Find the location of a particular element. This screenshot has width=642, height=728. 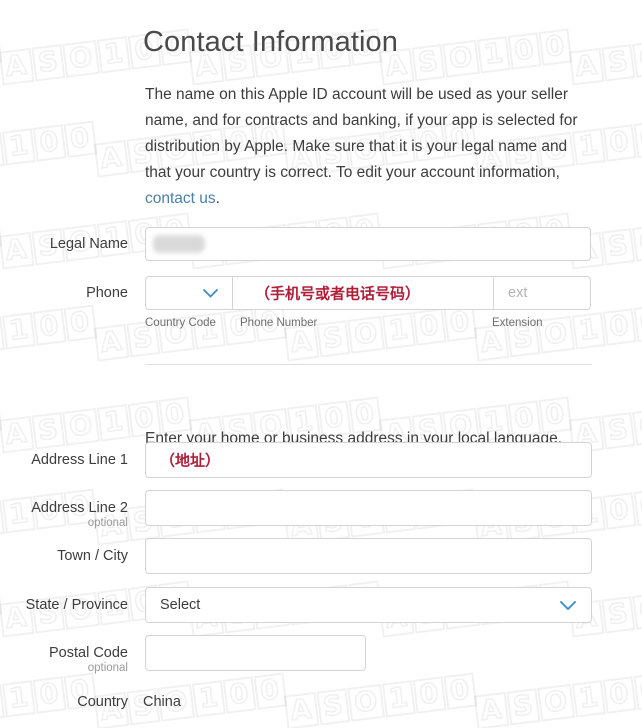

phone-field-group: （手机号或者电话号码） ext is located at coordinates (368, 293).